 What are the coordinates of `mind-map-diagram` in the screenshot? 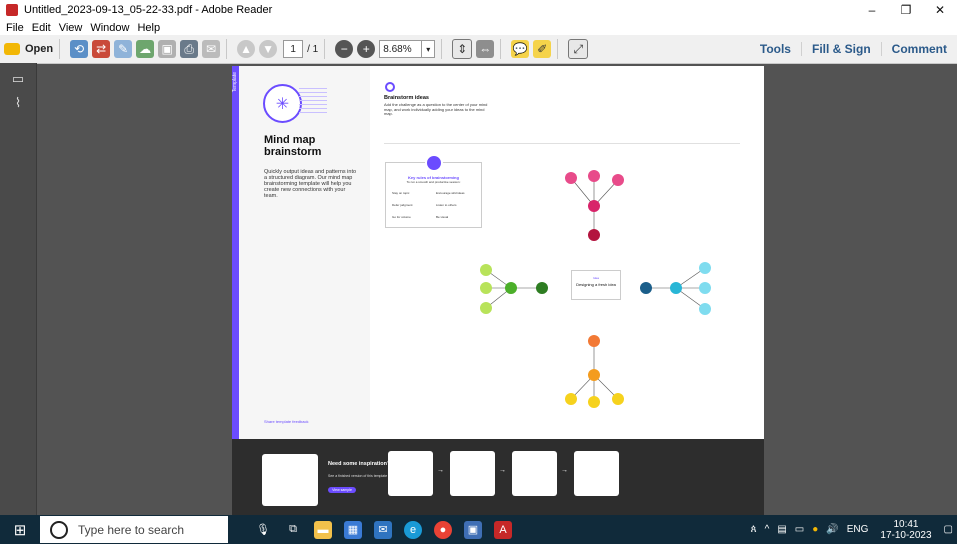 It's located at (595, 289).